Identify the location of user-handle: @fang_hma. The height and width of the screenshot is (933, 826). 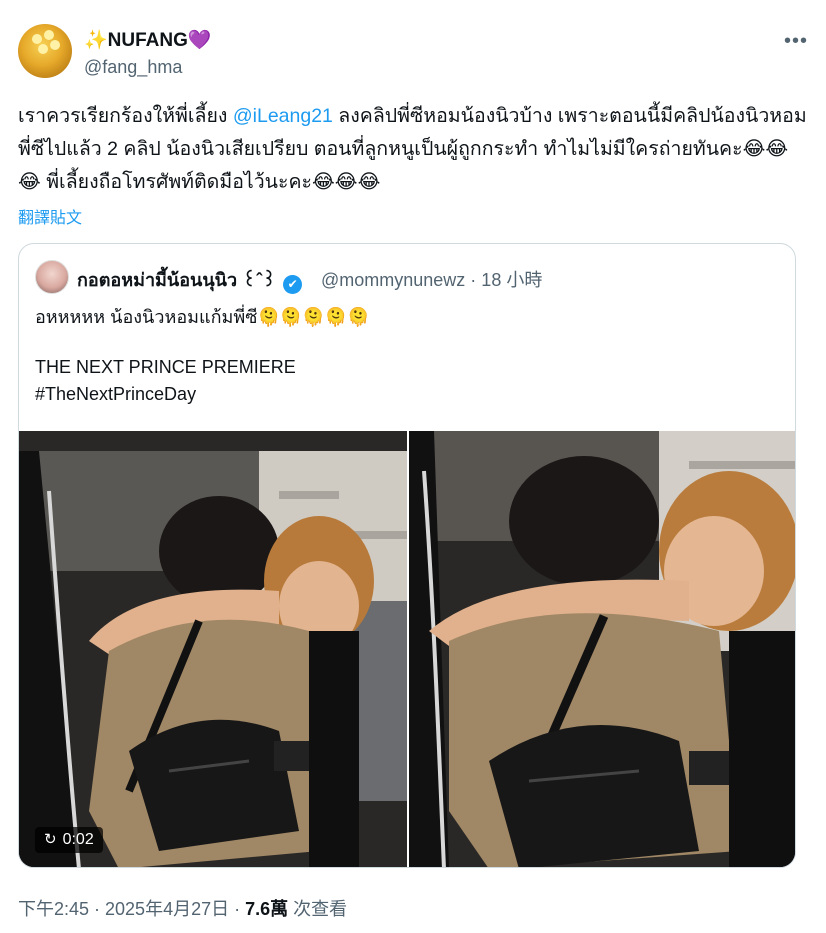
(133, 67).